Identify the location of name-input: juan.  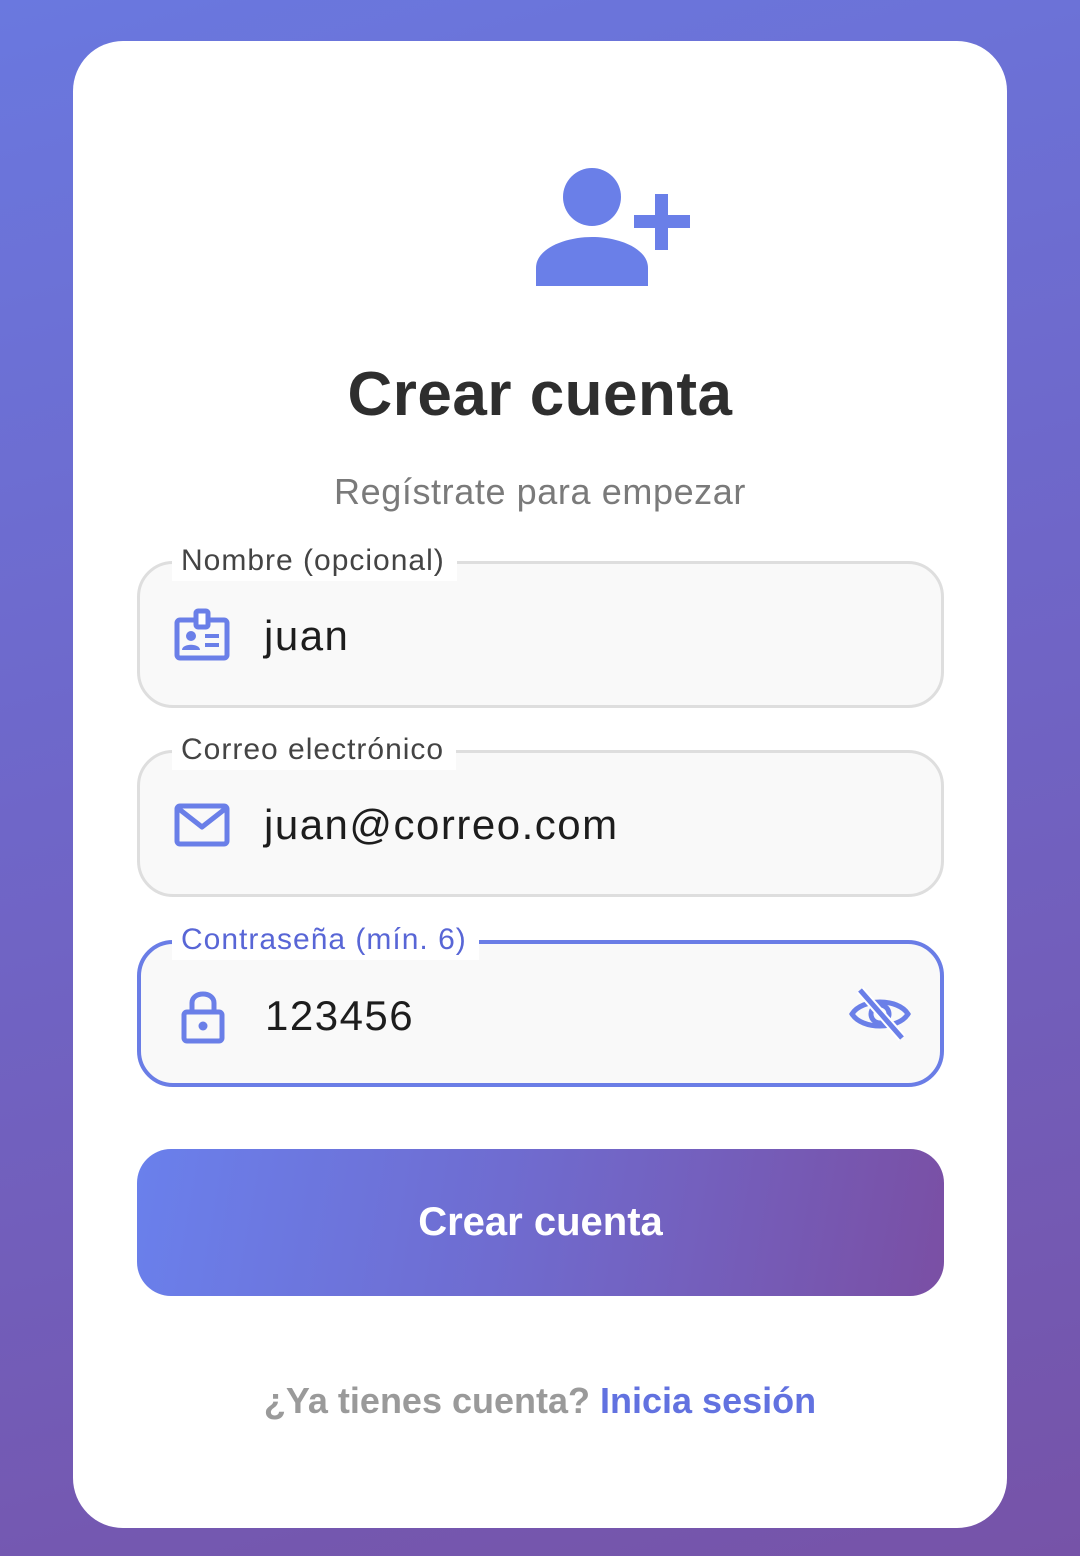
(306, 636).